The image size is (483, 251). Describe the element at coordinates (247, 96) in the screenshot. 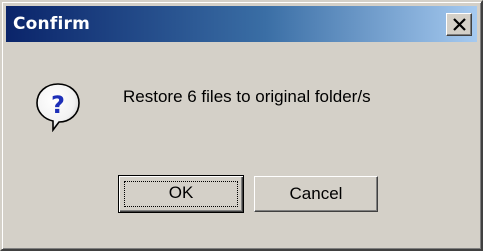

I see `dialog-message: Restore 6 files to original folder/s` at that location.